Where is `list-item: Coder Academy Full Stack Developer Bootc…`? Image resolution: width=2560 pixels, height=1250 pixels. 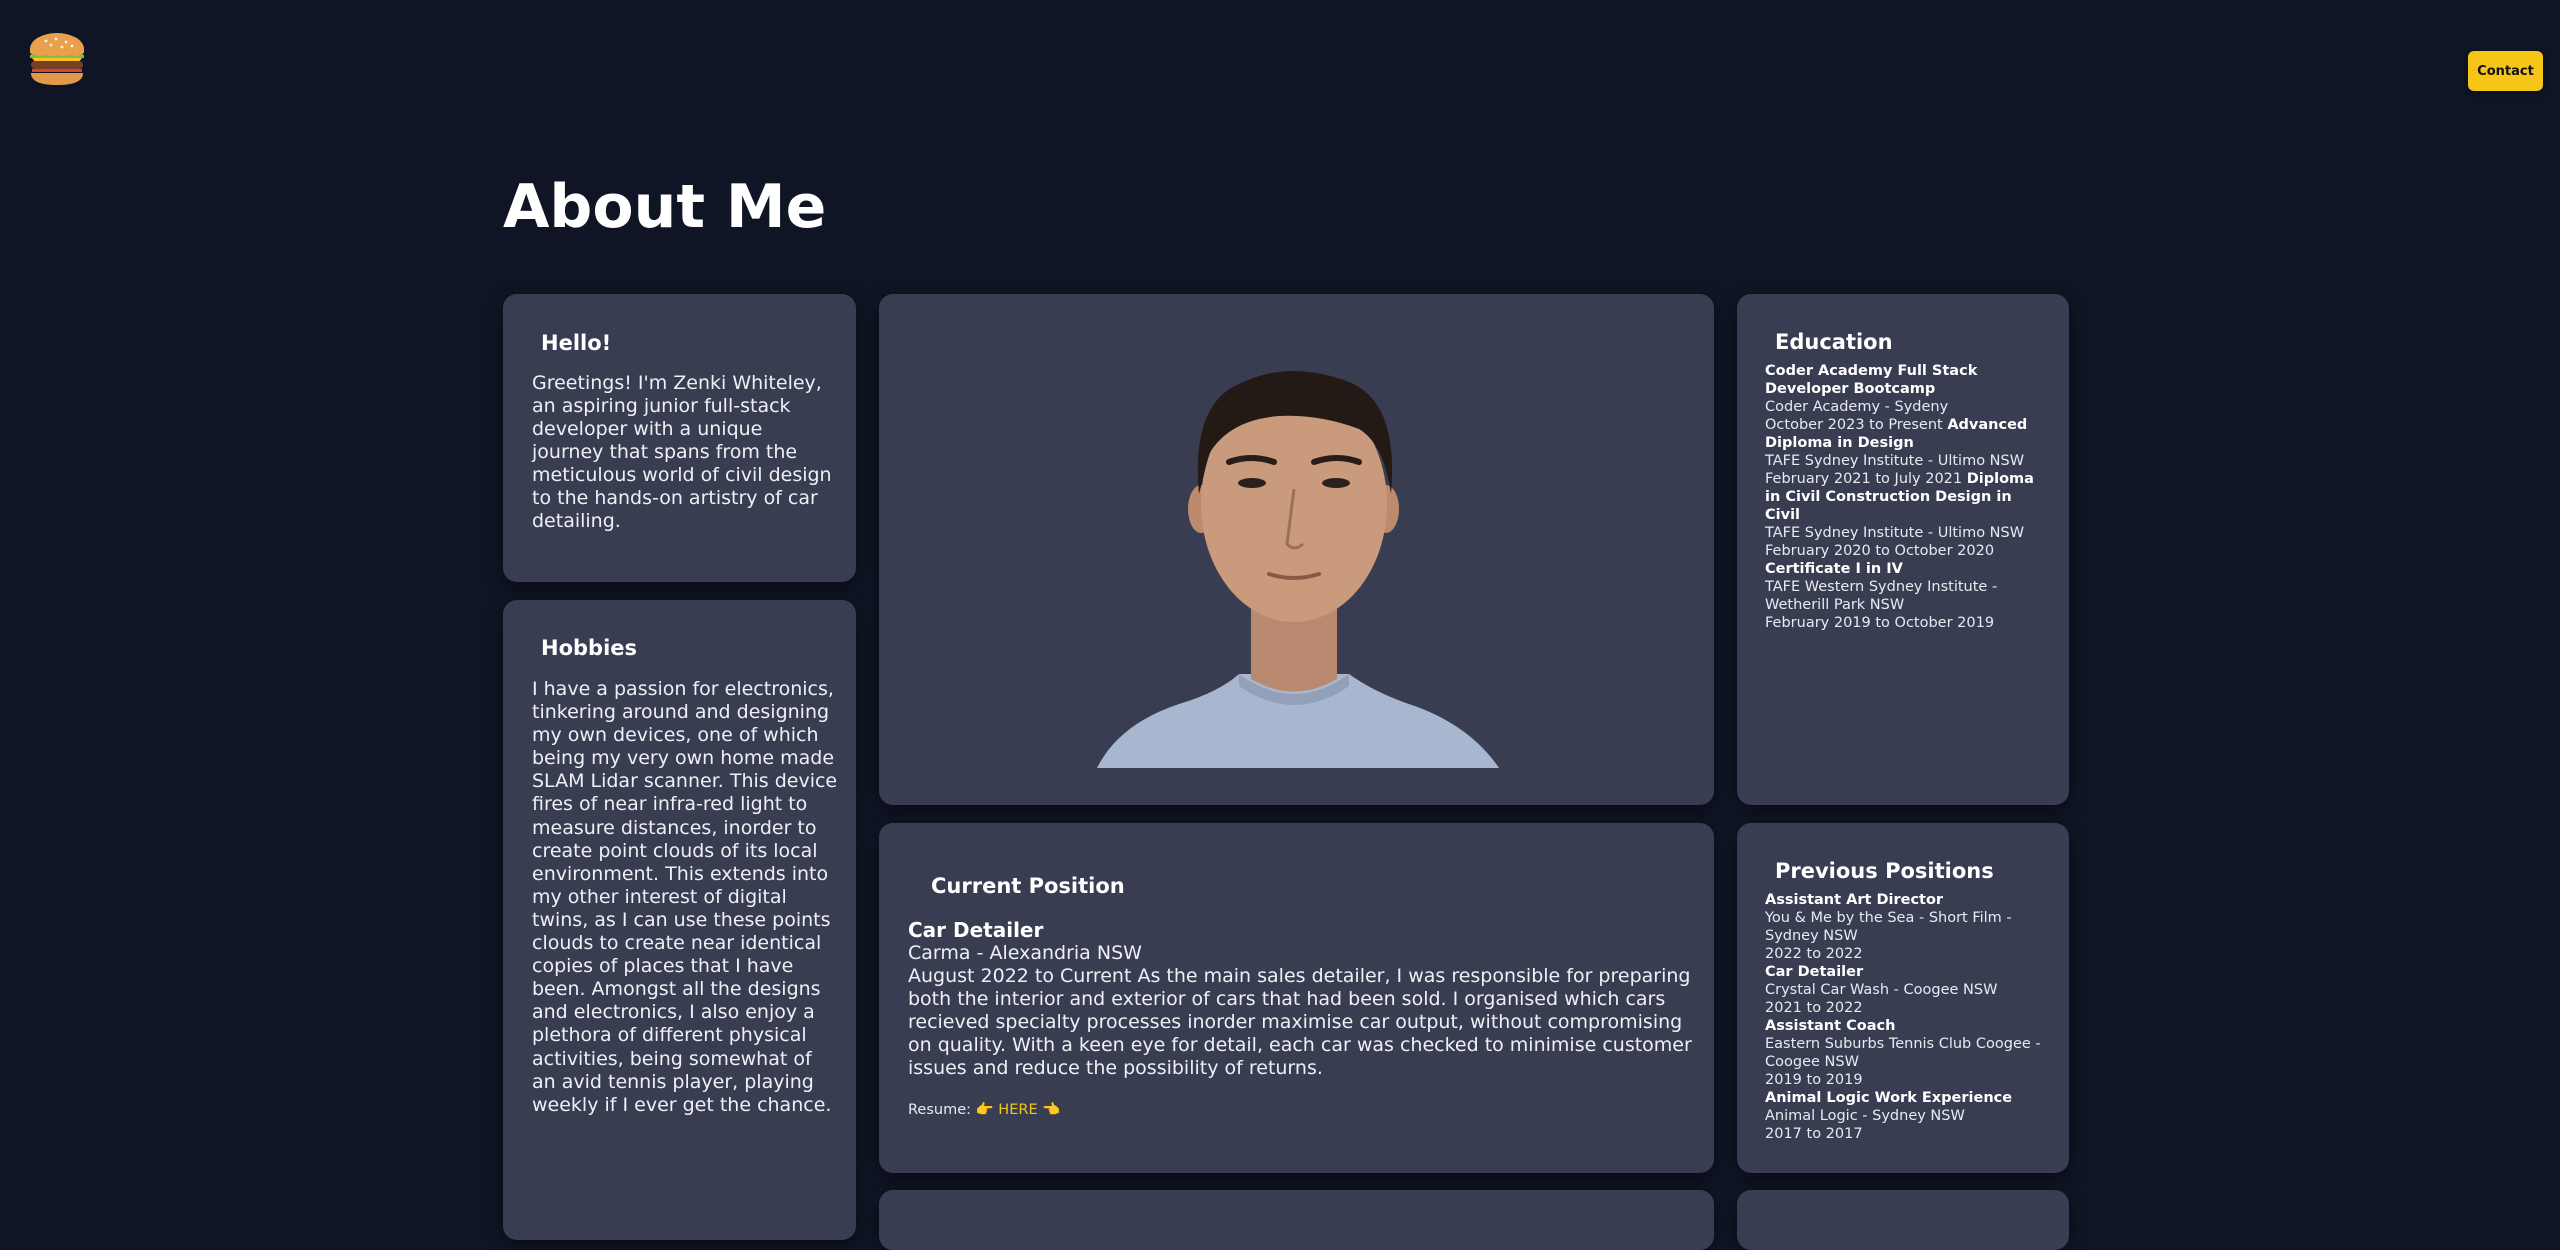
list-item: Coder Academy Full Stack Developer Bootc… is located at coordinates (1907, 497).